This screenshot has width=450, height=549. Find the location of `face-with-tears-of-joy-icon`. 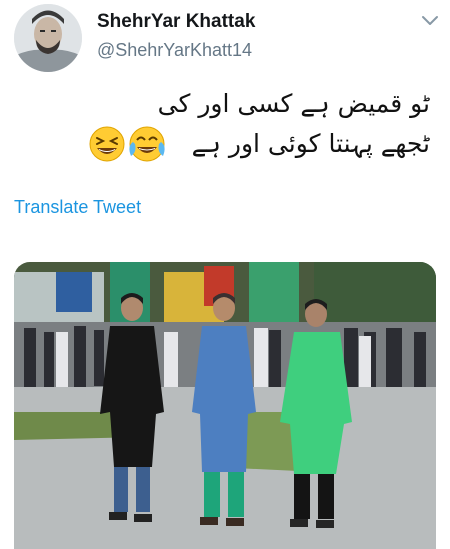

face-with-tears-of-joy-icon is located at coordinates (147, 144).